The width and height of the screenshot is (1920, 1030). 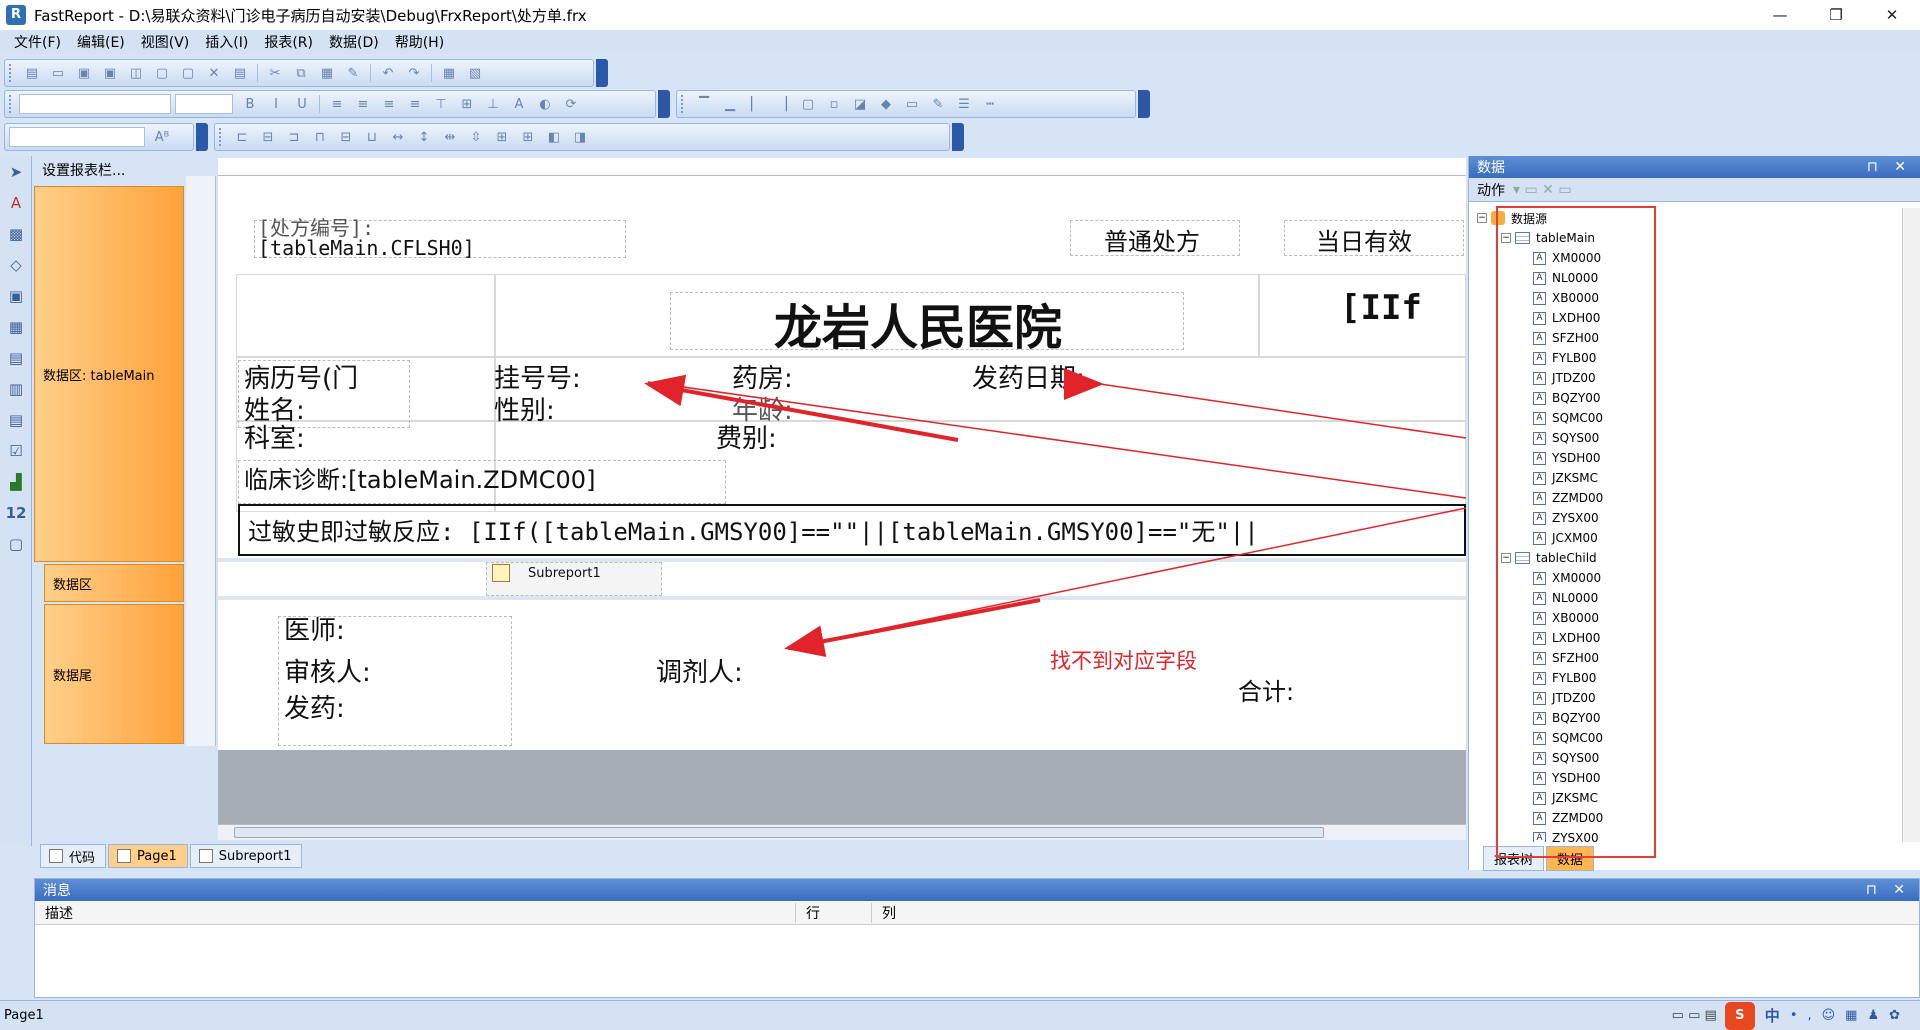 I want to click on column-description: 描述, so click(x=415, y=913).